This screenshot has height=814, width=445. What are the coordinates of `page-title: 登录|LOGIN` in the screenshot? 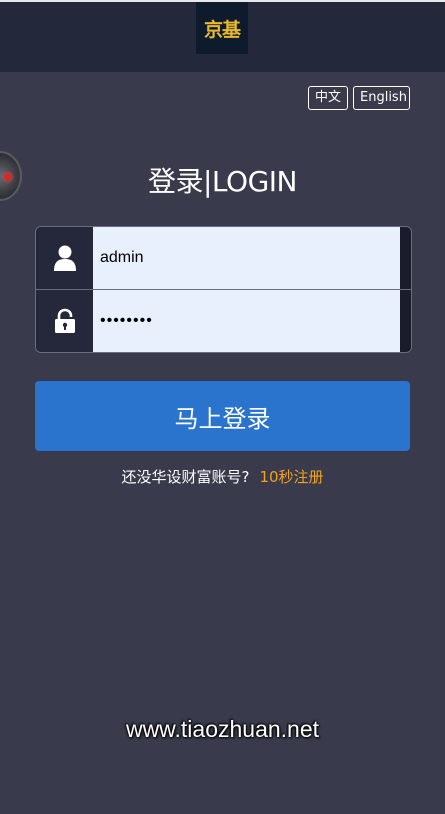 It's located at (222, 181).